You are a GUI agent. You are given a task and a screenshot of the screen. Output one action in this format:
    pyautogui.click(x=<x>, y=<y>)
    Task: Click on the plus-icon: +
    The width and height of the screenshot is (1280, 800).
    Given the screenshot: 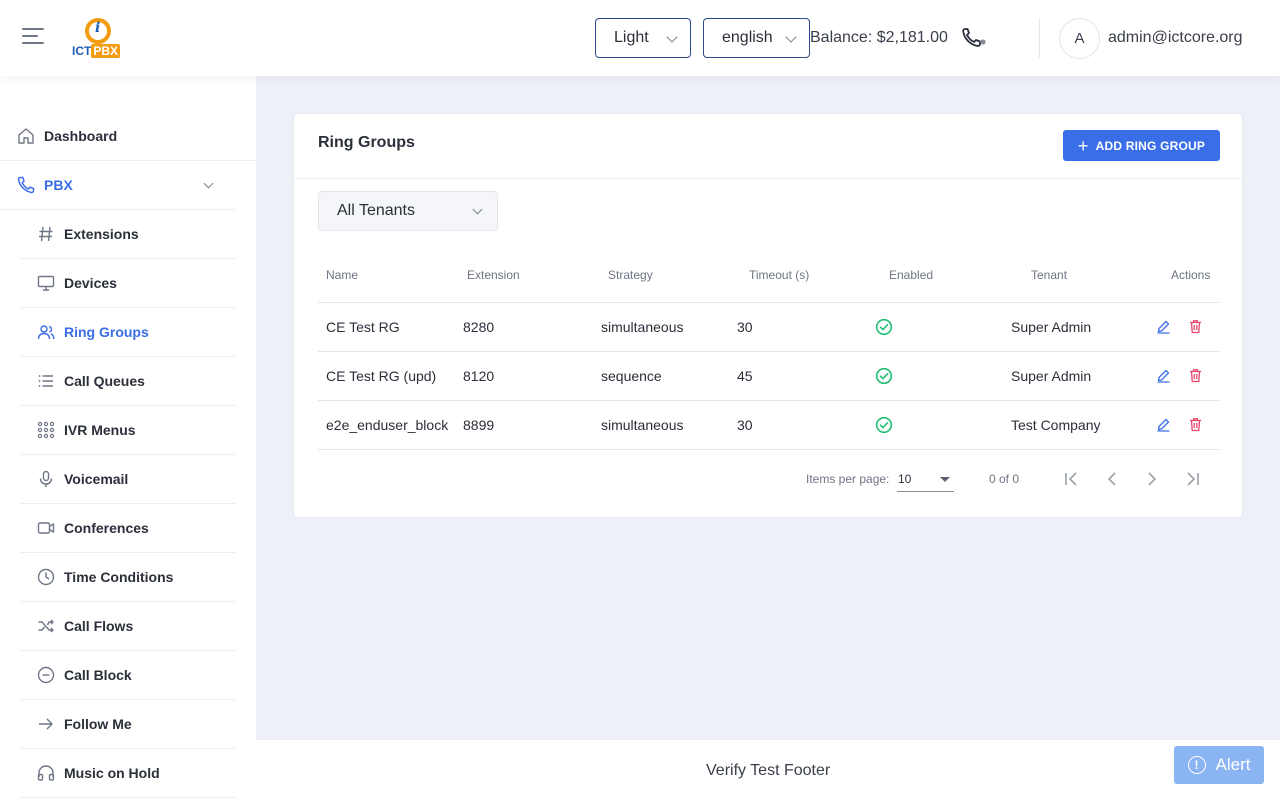 What is the action you would take?
    pyautogui.click(x=1083, y=145)
    